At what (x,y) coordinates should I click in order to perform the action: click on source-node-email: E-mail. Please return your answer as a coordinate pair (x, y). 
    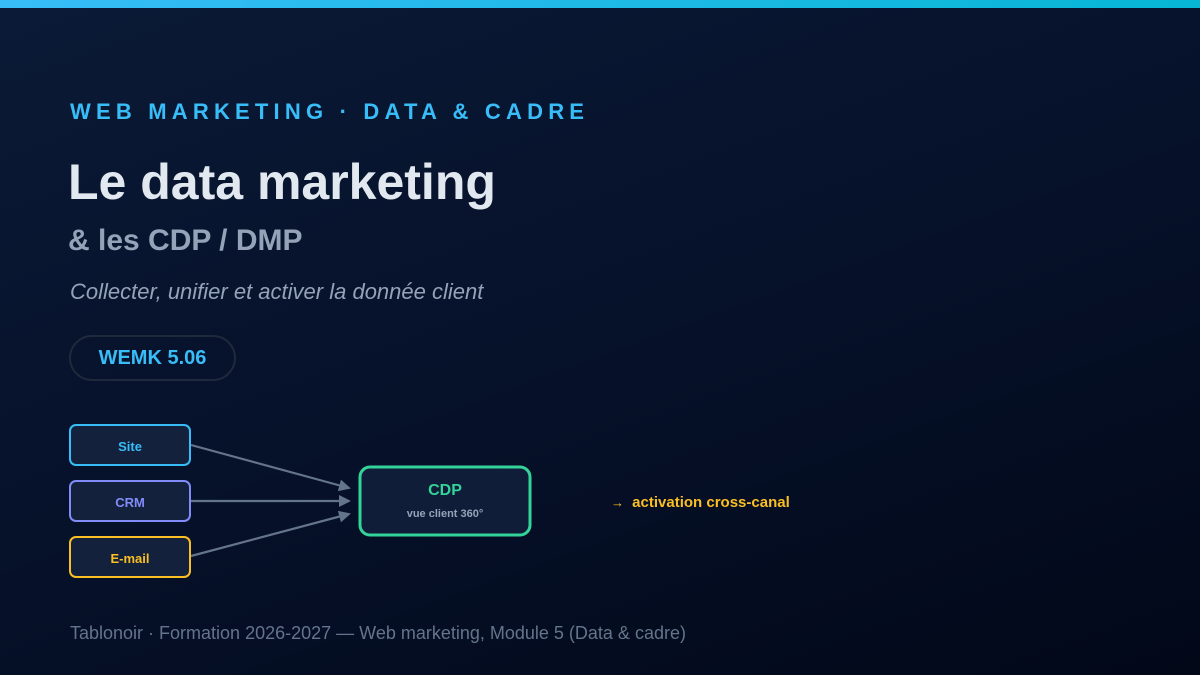
    Looking at the image, I should click on (130, 557).